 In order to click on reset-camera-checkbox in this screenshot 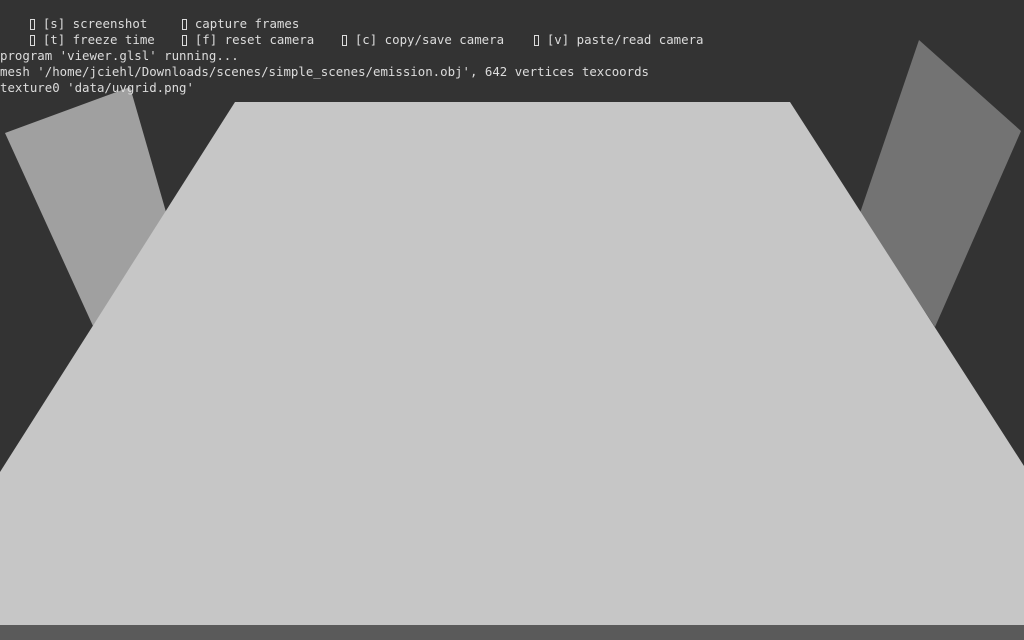, I will do `click(184, 40)`.